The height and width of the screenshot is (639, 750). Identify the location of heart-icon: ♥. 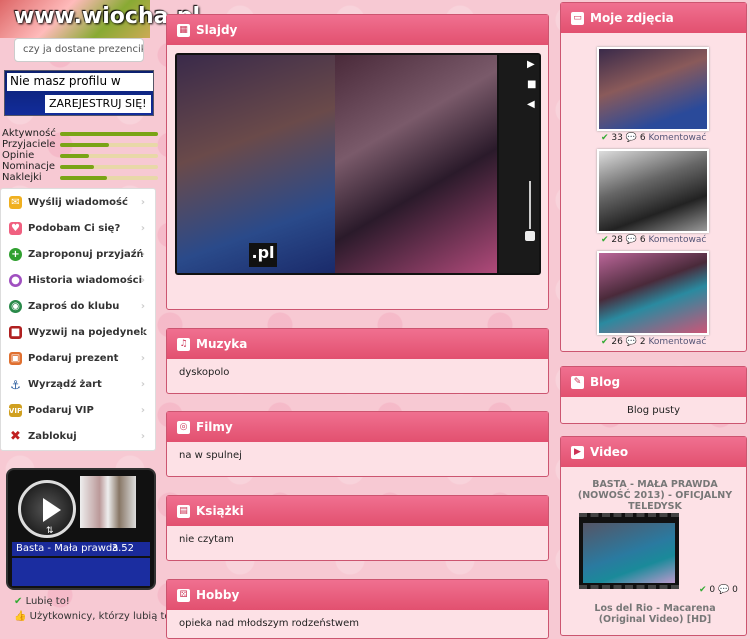
(15, 228).